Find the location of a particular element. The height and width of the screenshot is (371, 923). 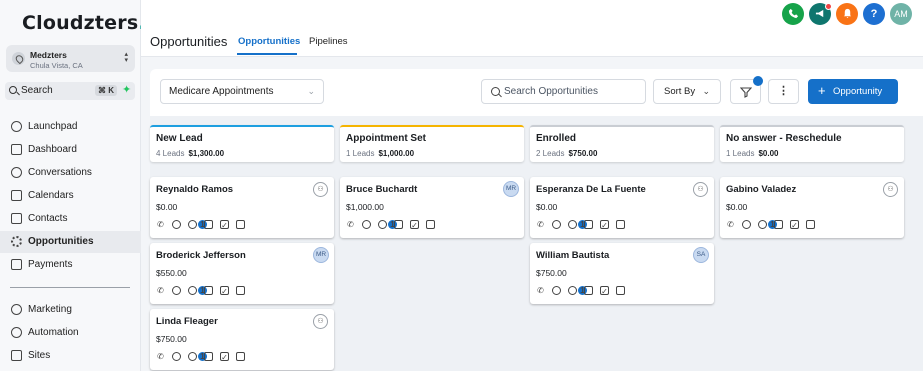

filter-button is located at coordinates (746, 90).